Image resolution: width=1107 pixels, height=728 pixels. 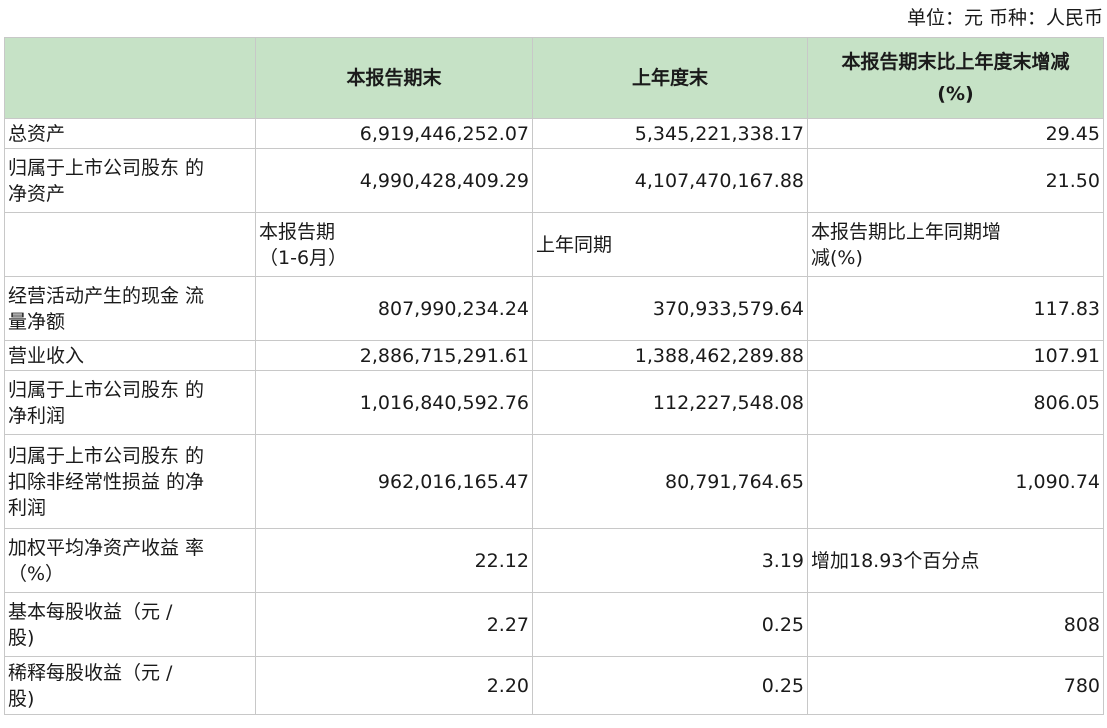 I want to click on cell-current-period: 2.27, so click(x=394, y=624).